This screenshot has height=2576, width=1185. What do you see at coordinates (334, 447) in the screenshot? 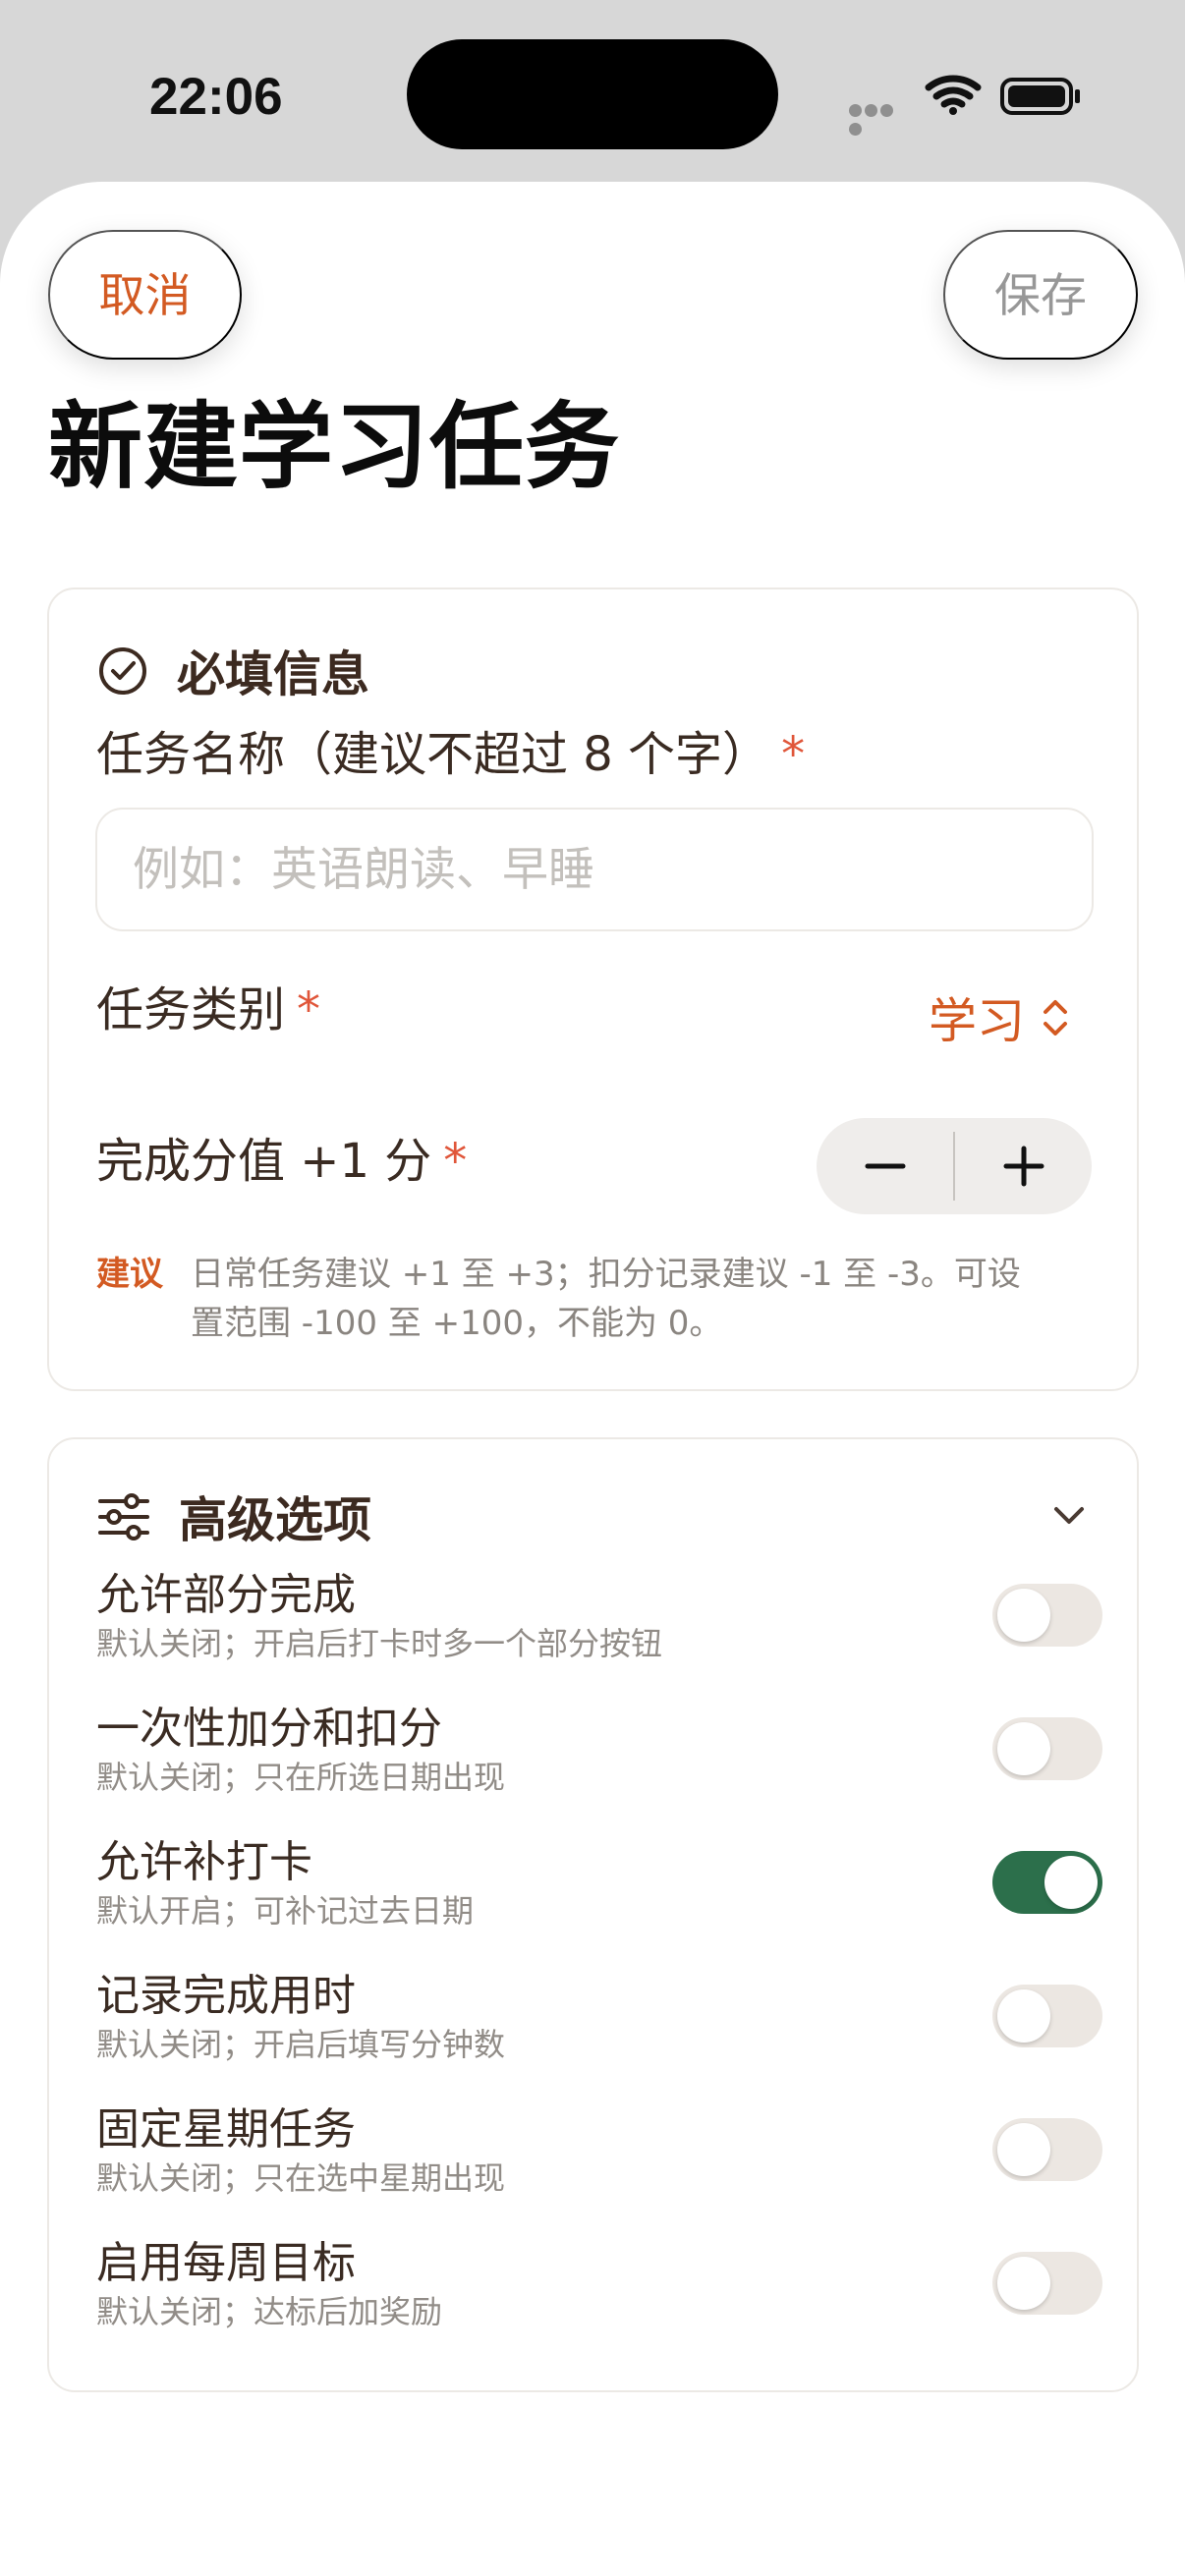
I see `page-title: 新建学习任务` at bounding box center [334, 447].